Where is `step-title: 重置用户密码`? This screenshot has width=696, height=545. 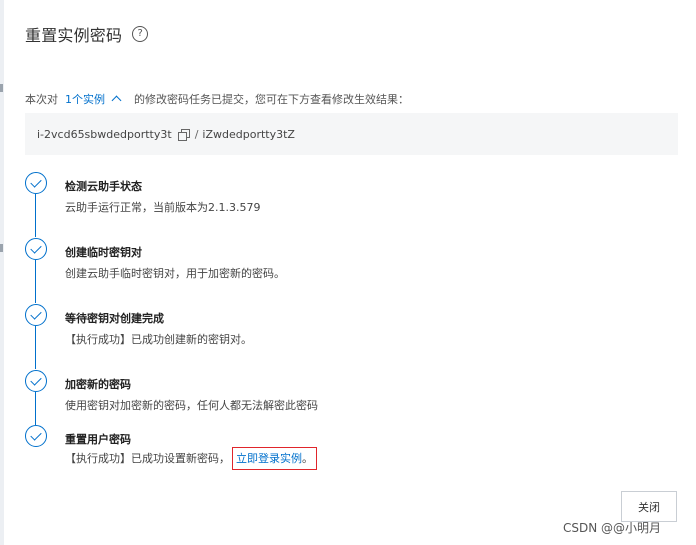 step-title: 重置用户密码 is located at coordinates (98, 439).